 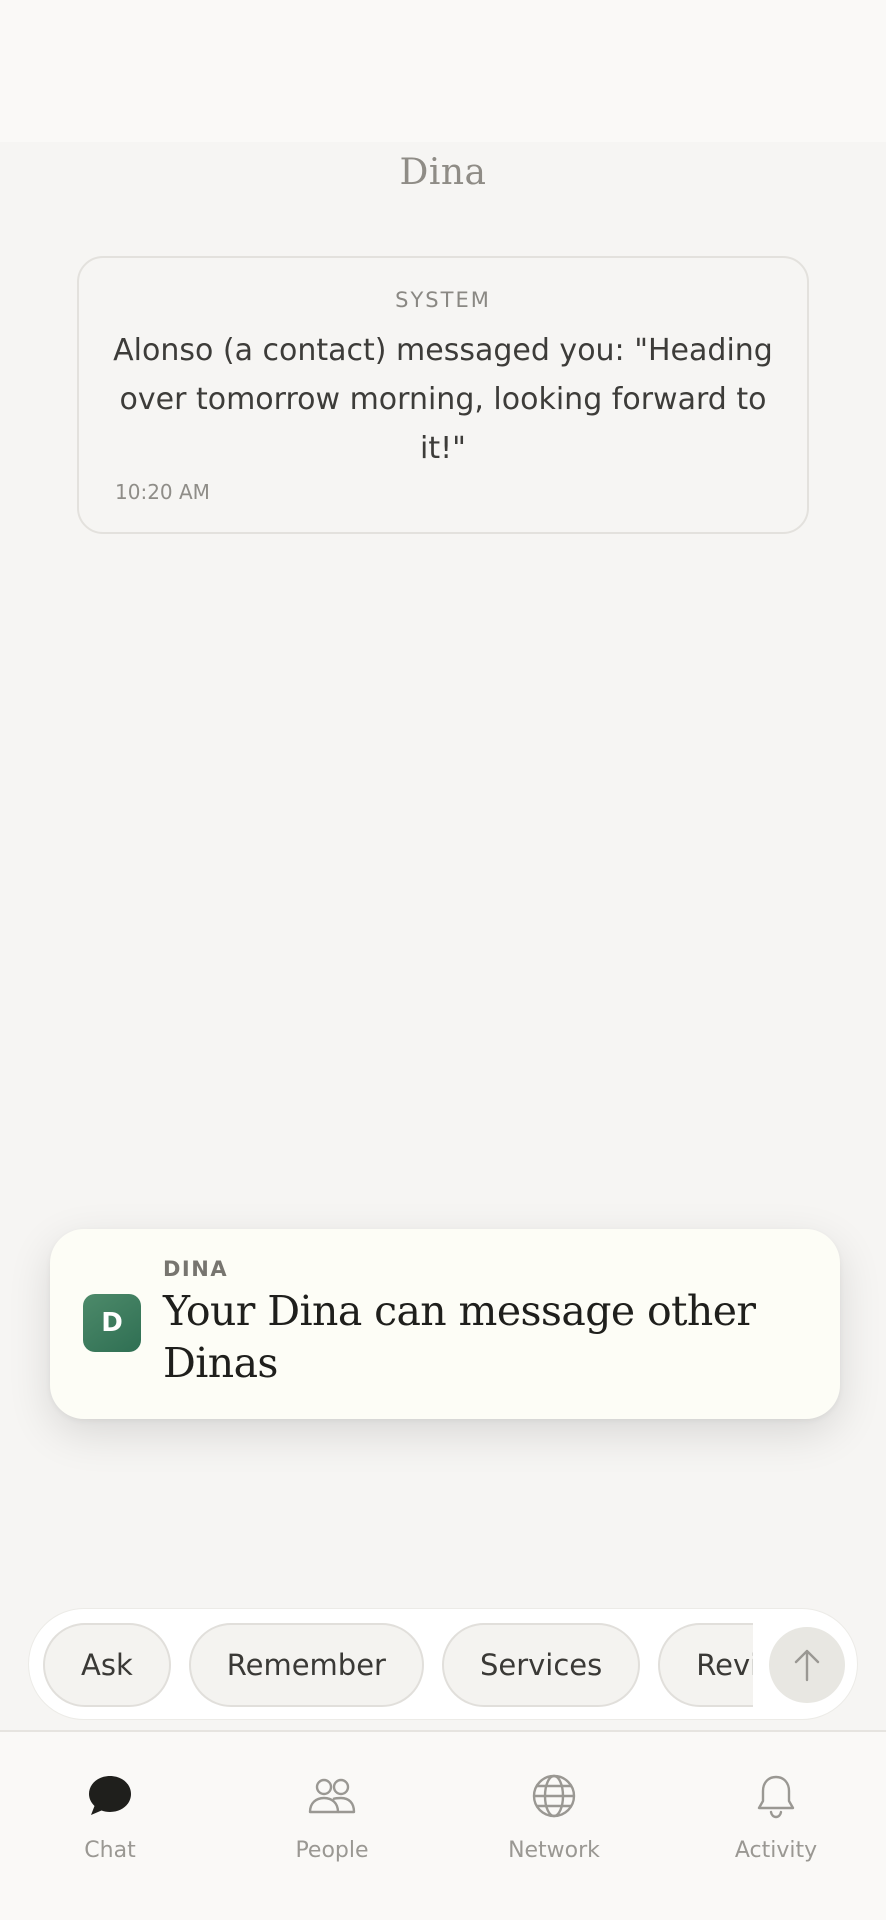 I want to click on tab-label: Activity, so click(x=776, y=1850).